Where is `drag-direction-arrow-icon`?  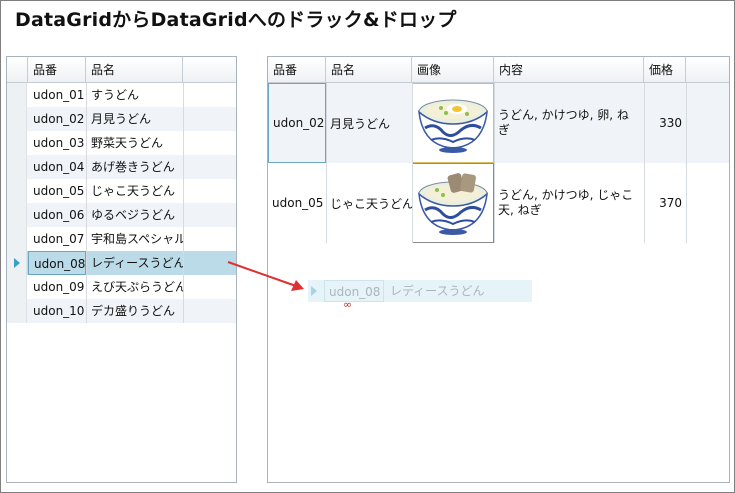 drag-direction-arrow-icon is located at coordinates (265, 276).